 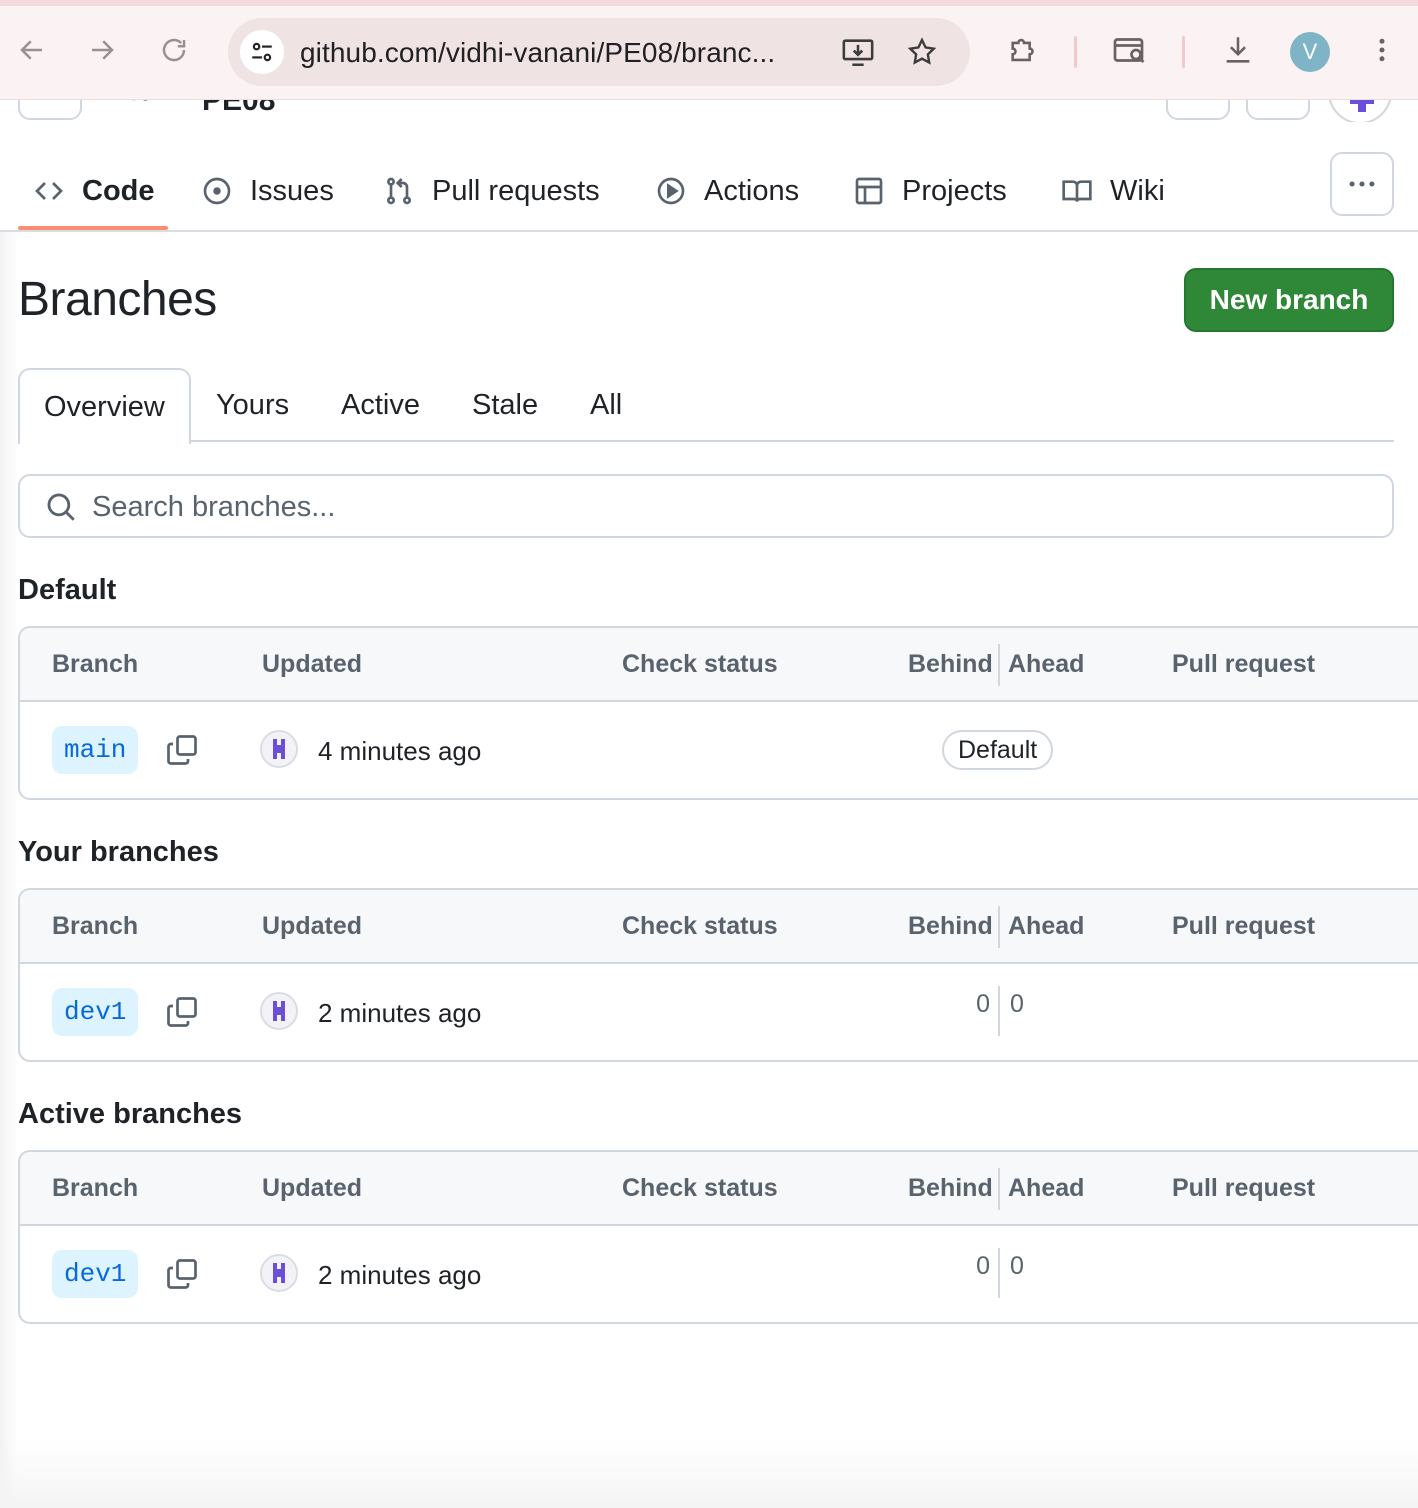 I want to click on updated-time: 4 minutes ago, so click(x=400, y=751).